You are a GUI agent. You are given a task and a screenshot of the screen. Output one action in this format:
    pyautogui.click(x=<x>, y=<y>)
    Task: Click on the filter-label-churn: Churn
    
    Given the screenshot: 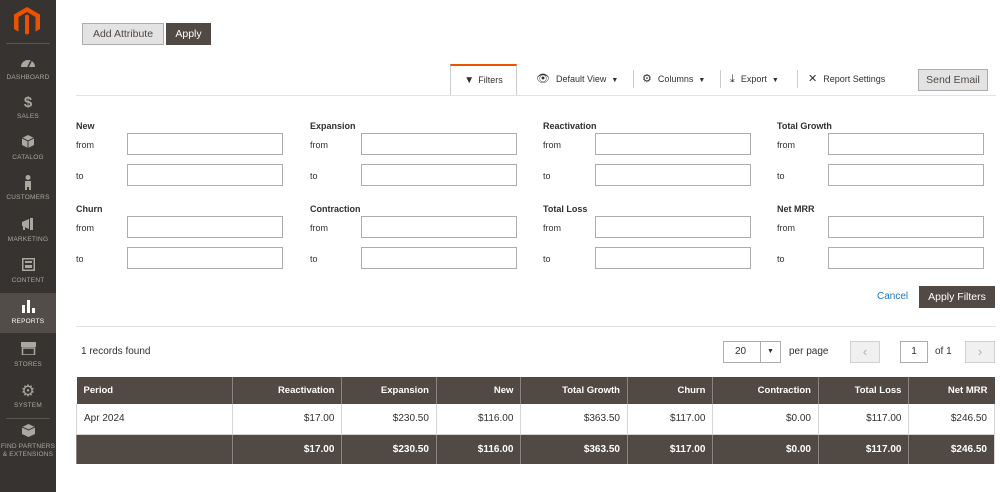 What is the action you would take?
    pyautogui.click(x=89, y=209)
    